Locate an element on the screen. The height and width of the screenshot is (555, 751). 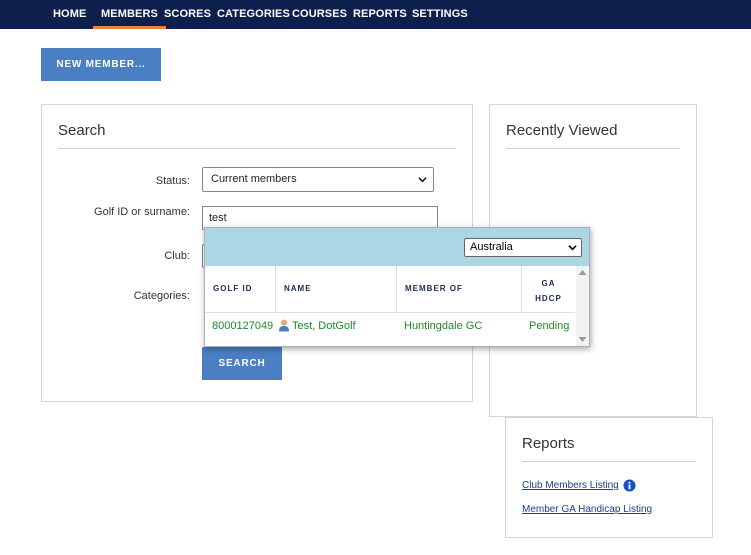
nav-members: MEMBERS is located at coordinates (129, 14).